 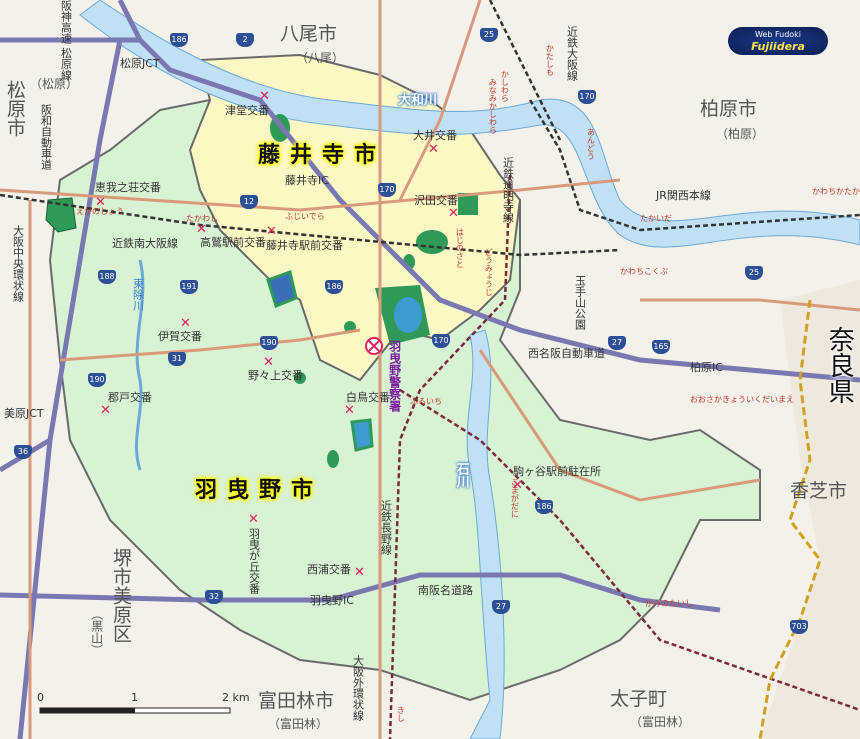 What do you see at coordinates (418, 100) in the screenshot?
I see `yamato-river-label: 大和川` at bounding box center [418, 100].